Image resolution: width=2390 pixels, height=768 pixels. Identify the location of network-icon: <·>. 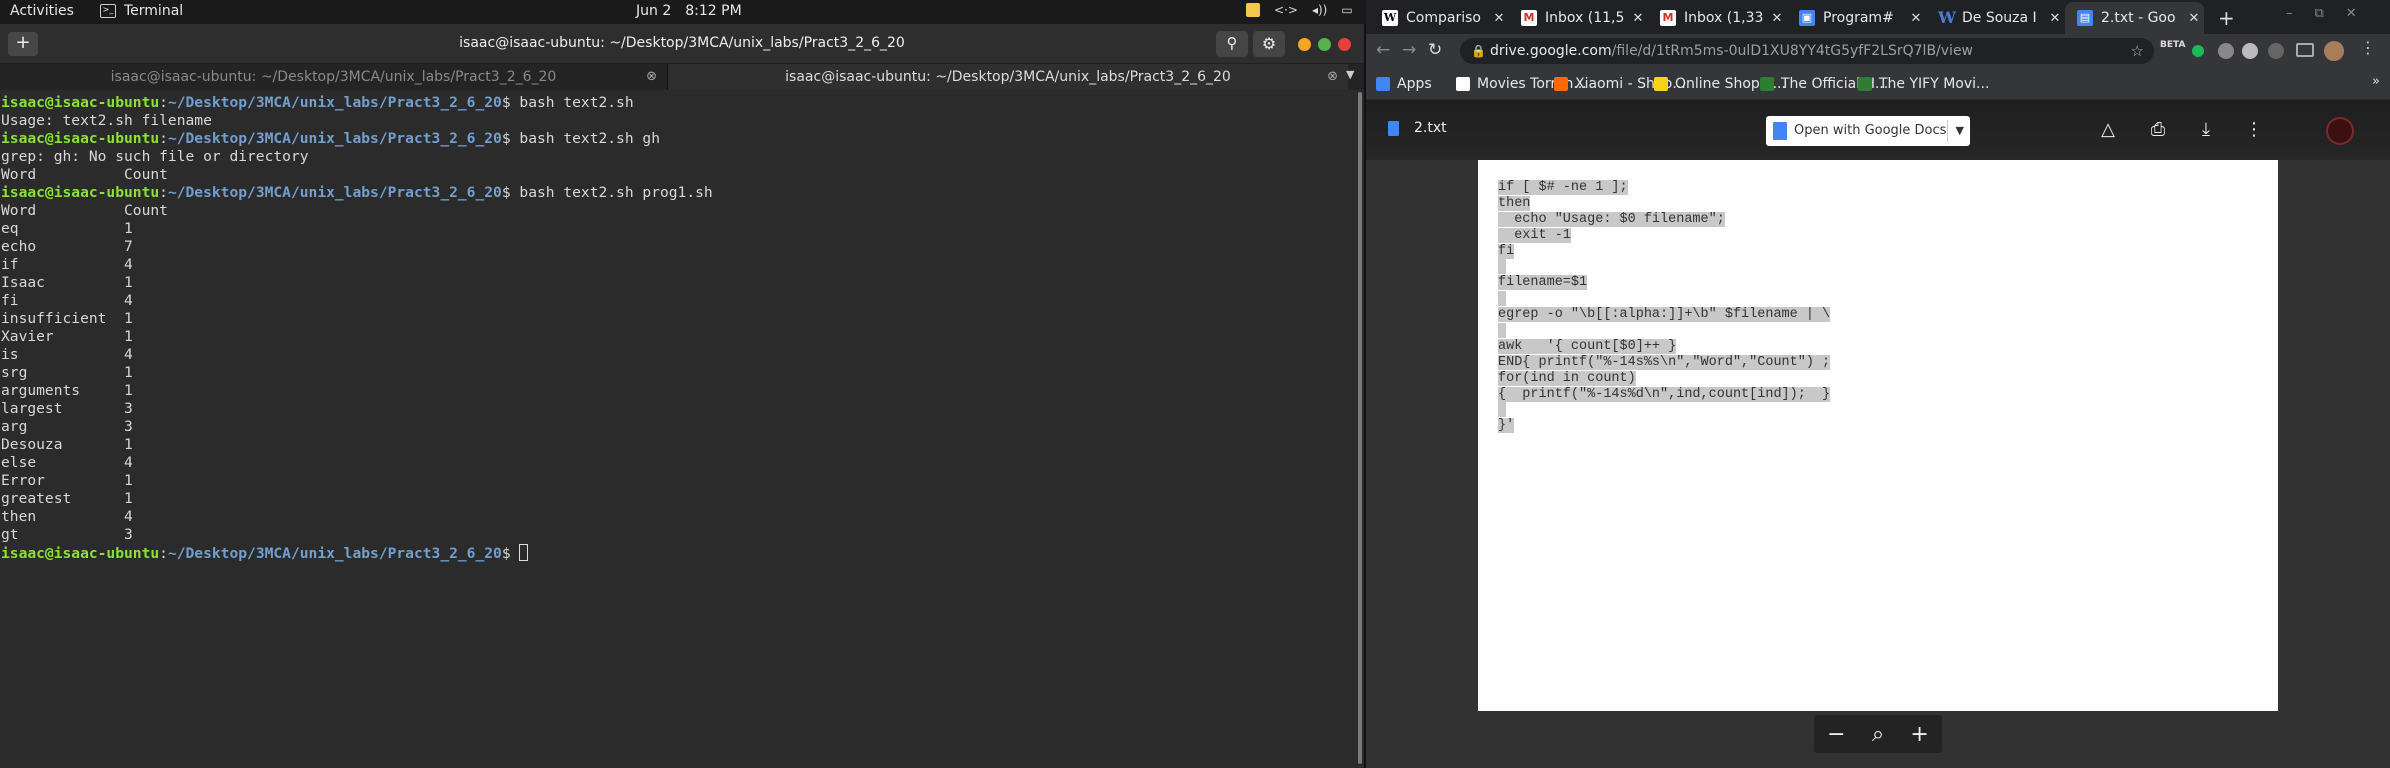
(1286, 10).